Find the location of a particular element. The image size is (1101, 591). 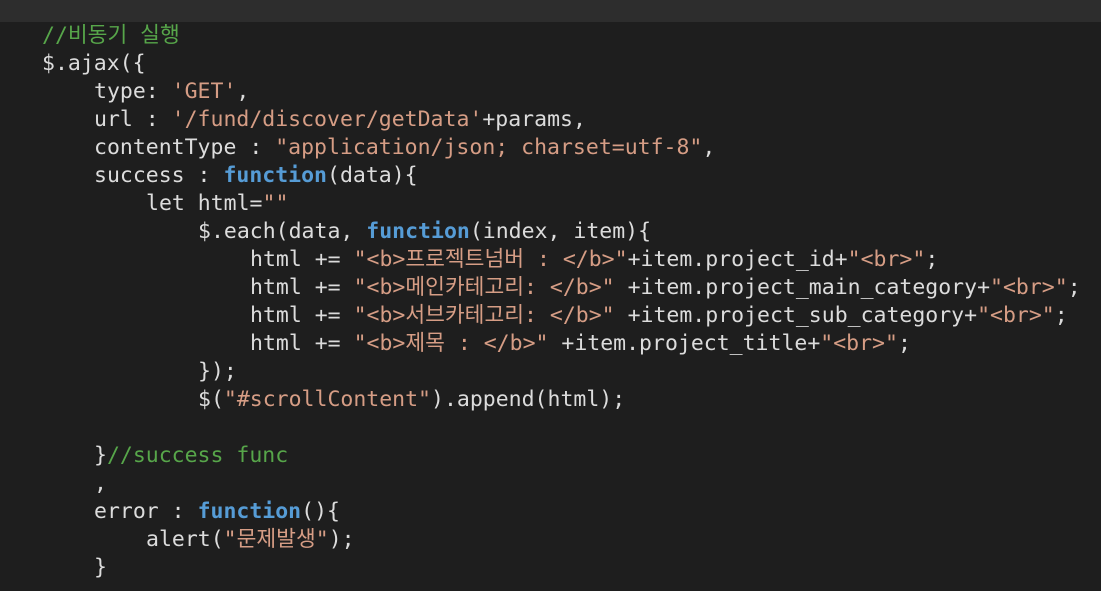

code-token-string: "#scrollContent" is located at coordinates (327, 399).